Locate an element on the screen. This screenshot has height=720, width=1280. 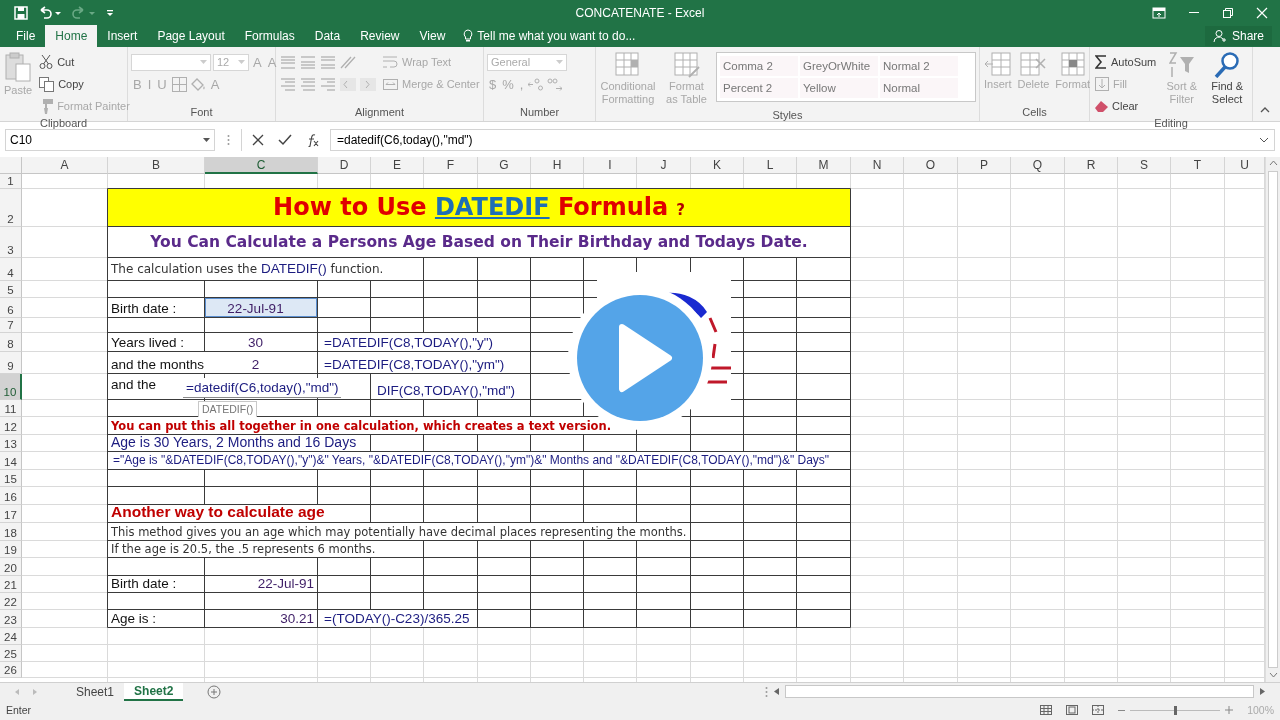
formula-field: =datedif(C6,today(),"md") is located at coordinates (802, 140).